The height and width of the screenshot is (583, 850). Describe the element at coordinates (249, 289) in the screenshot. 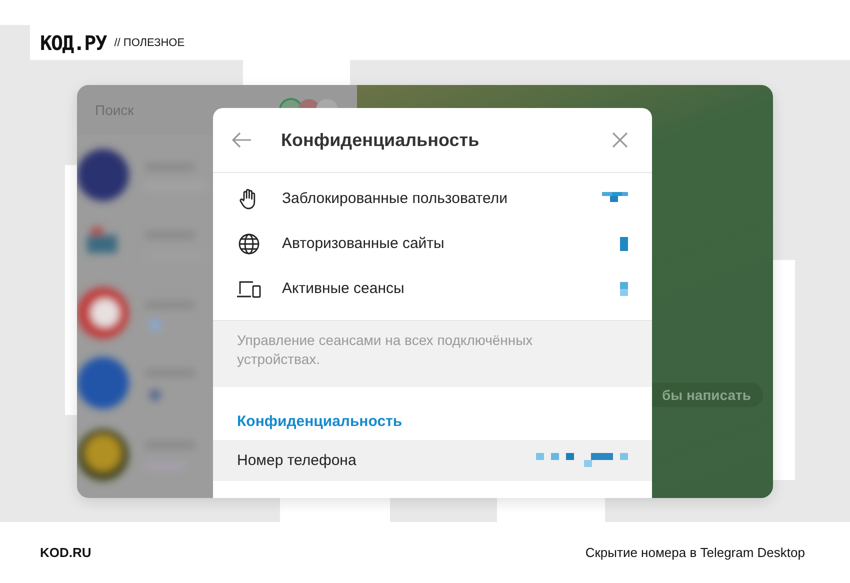

I see `devices-icon` at that location.